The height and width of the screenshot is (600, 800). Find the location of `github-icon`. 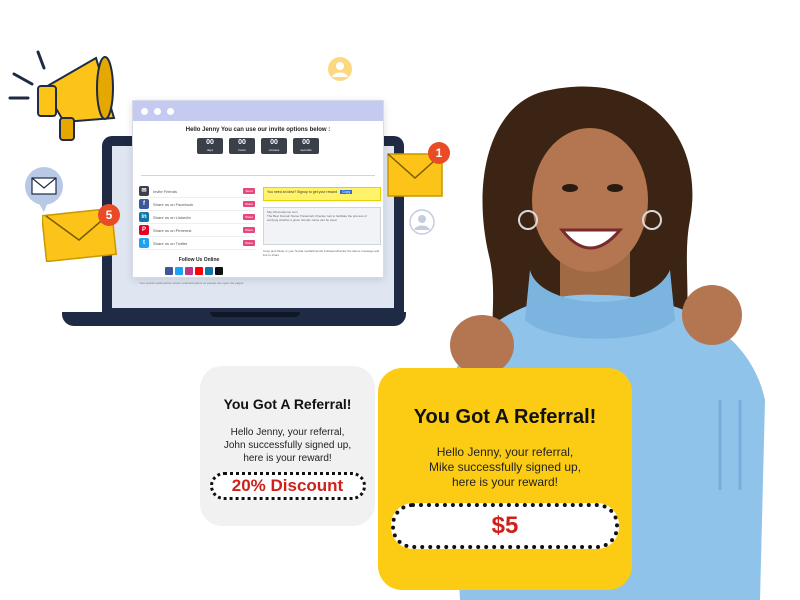

github-icon is located at coordinates (219, 271).